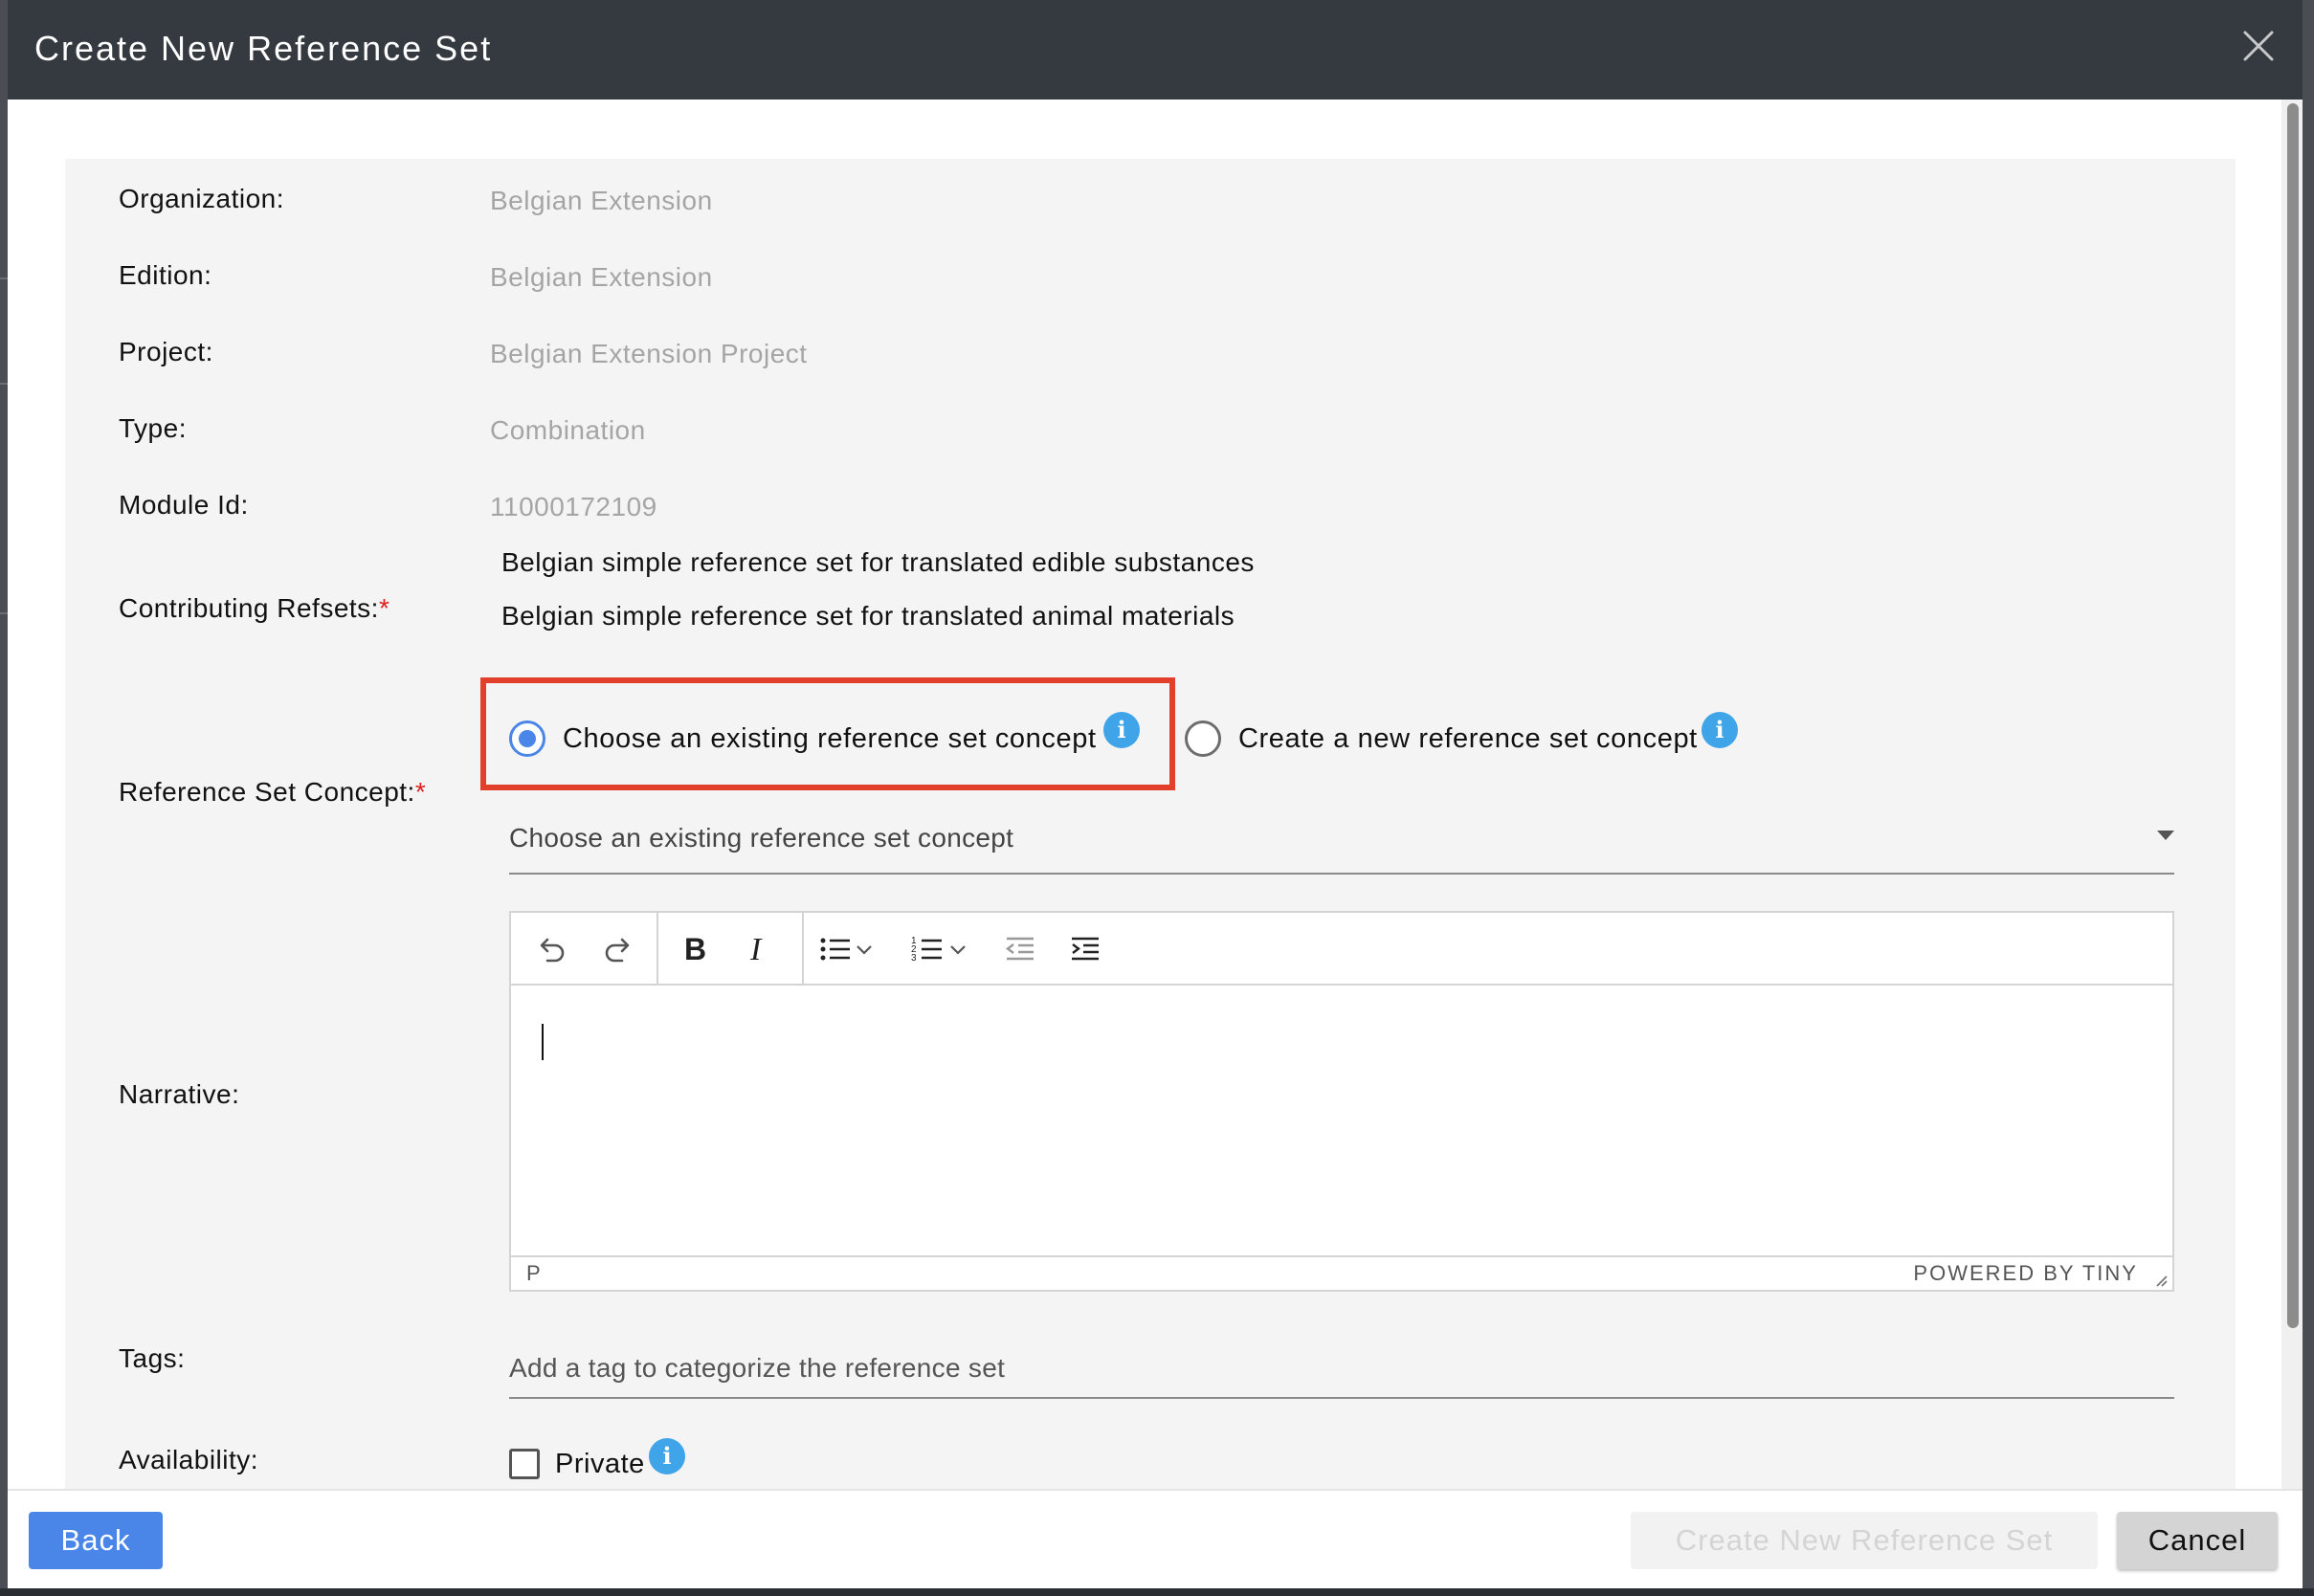 This screenshot has width=2314, height=1596. I want to click on module-id-label: Module Id:, so click(184, 505).